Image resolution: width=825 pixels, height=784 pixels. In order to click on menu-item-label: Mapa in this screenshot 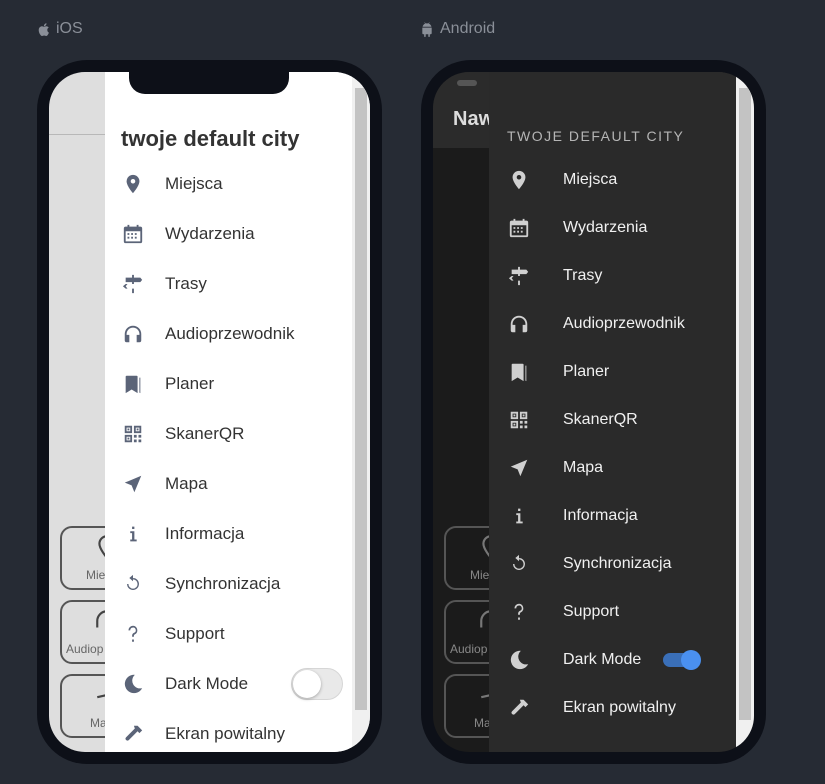, I will do `click(583, 467)`.